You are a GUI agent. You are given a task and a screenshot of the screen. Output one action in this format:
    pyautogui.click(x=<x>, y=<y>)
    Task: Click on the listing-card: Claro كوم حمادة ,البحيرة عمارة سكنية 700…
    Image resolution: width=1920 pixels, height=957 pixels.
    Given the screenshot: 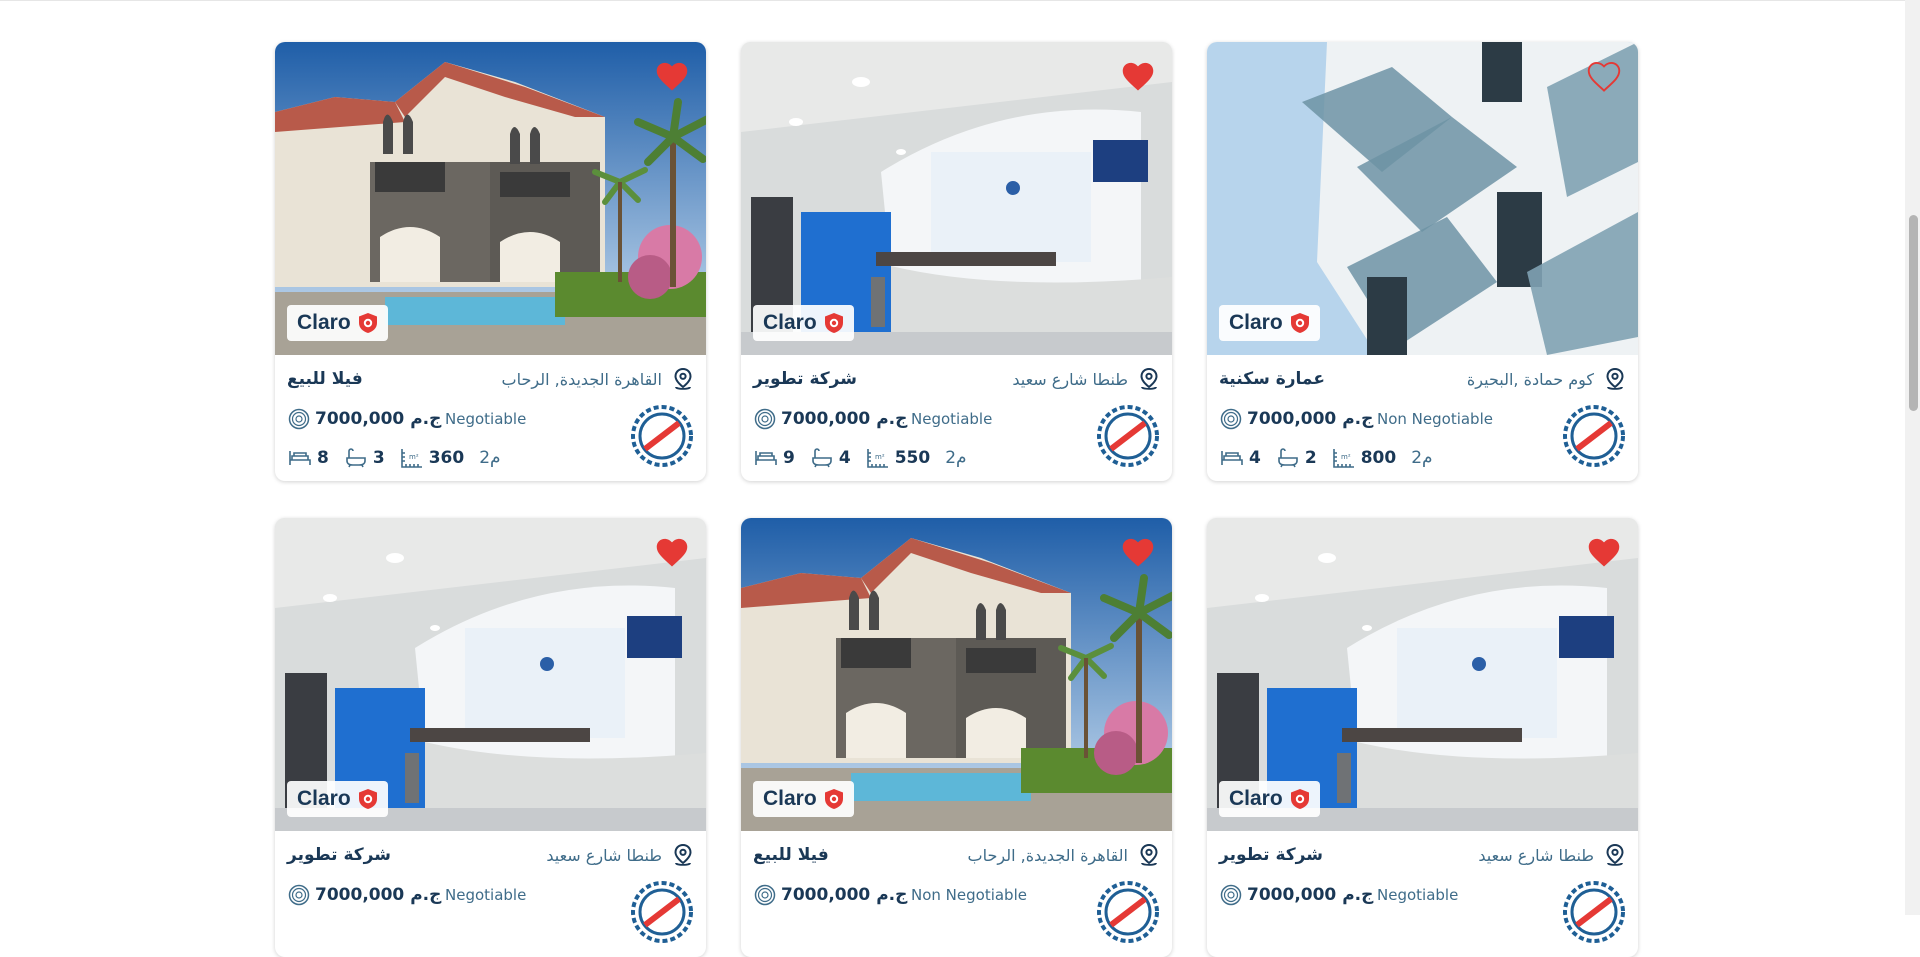 What is the action you would take?
    pyautogui.click(x=1422, y=261)
    